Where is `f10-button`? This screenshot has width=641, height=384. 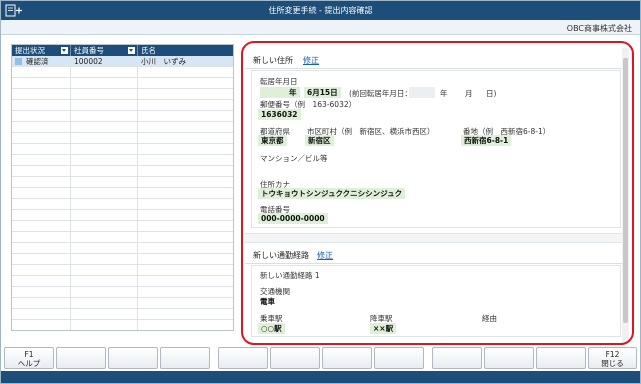 f10-button is located at coordinates (509, 358).